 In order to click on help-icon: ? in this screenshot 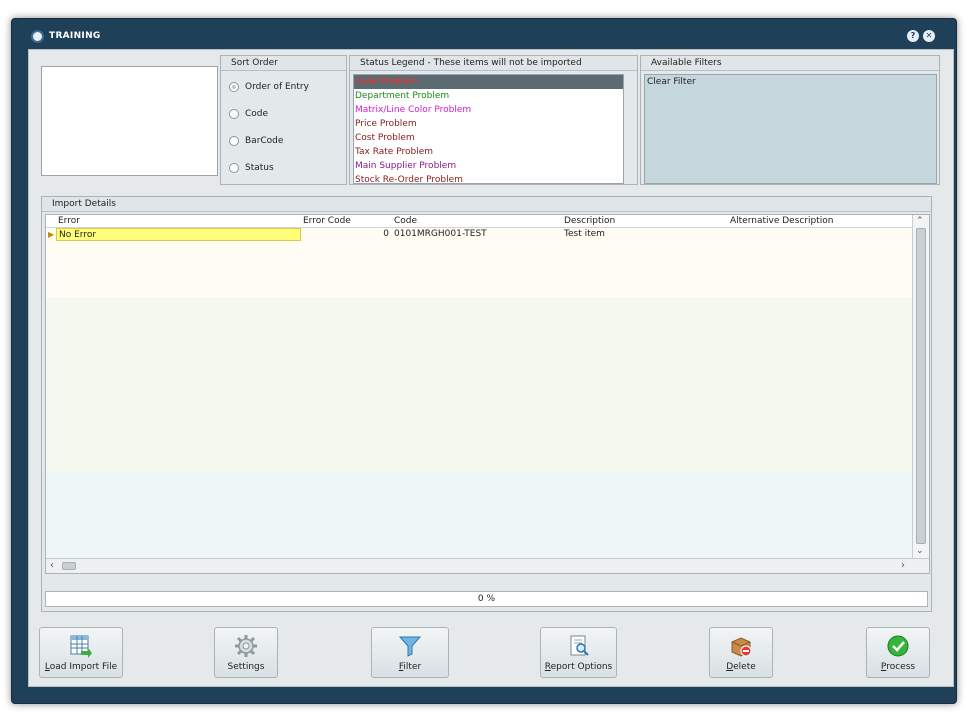, I will do `click(913, 36)`.